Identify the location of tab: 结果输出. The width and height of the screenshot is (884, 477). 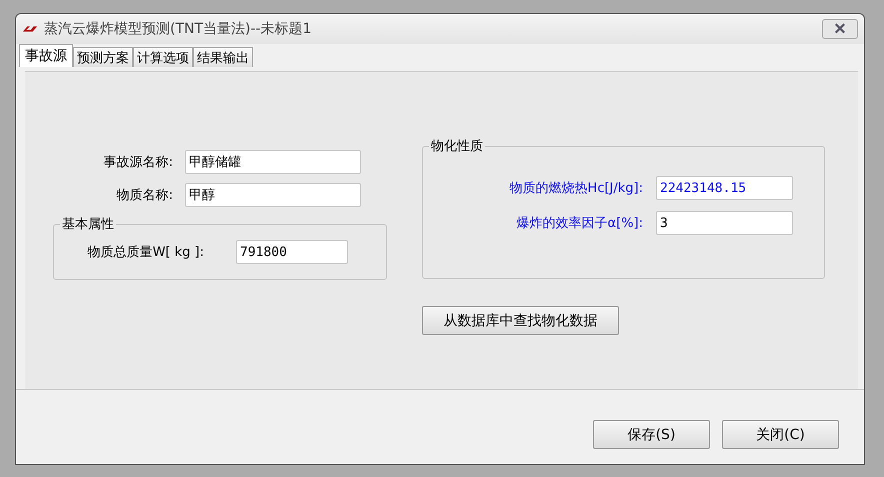
(223, 57).